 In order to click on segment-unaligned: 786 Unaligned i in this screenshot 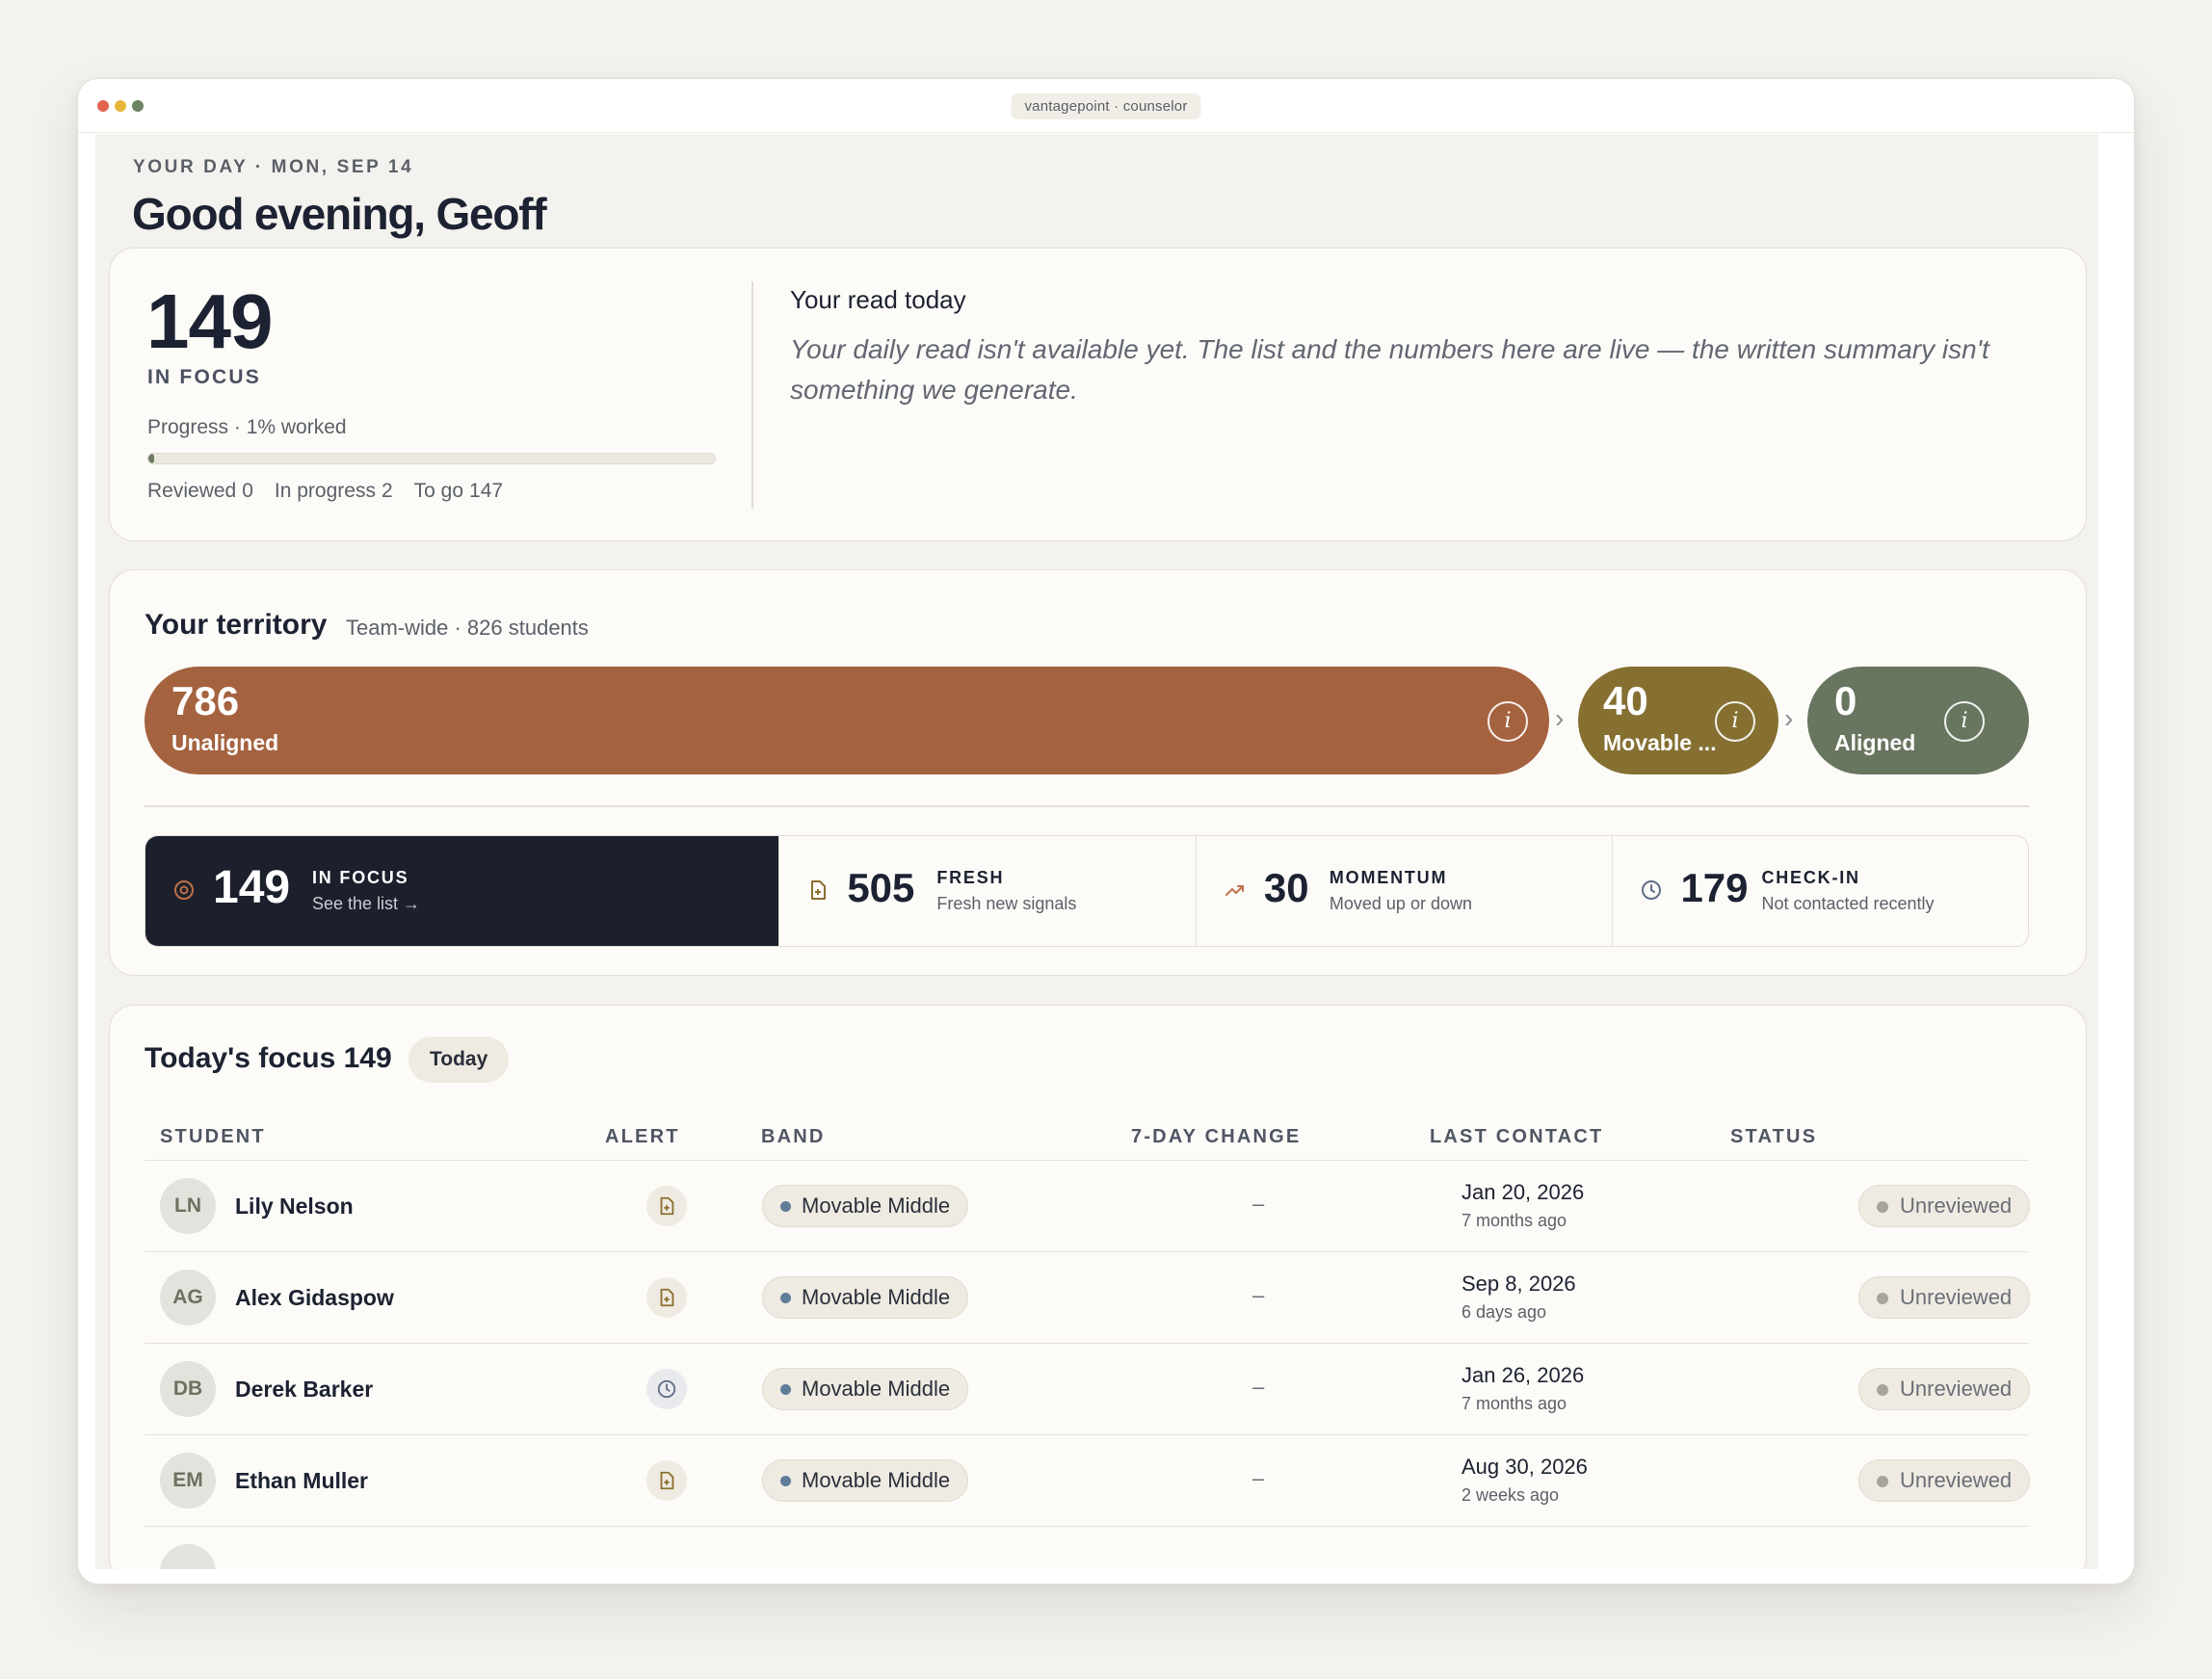, I will do `click(847, 720)`.